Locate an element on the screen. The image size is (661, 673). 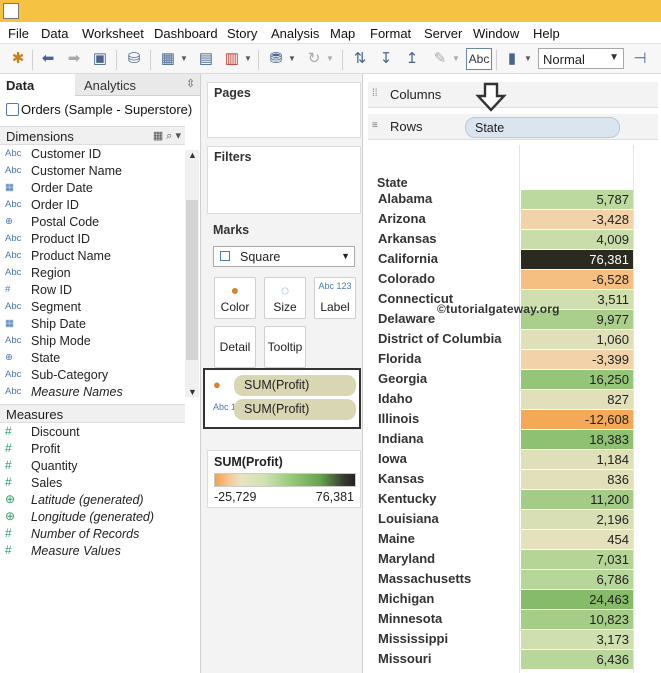
profit-cell: 836 is located at coordinates (577, 479).